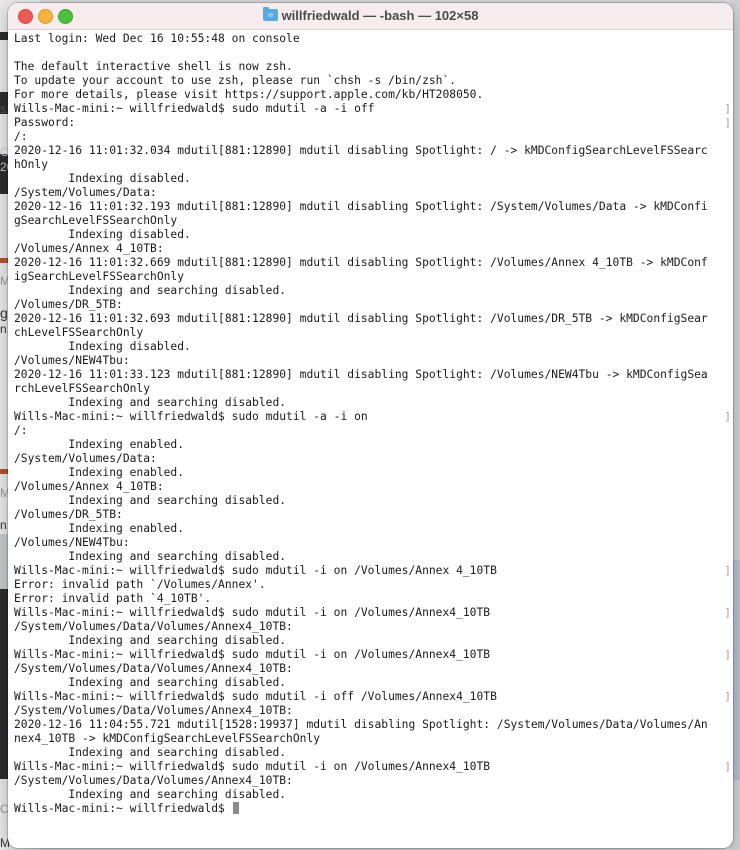 Image resolution: width=740 pixels, height=850 pixels. Describe the element at coordinates (99, 276) in the screenshot. I see `line-text: igSearchLevelFSSearchOnly` at that location.